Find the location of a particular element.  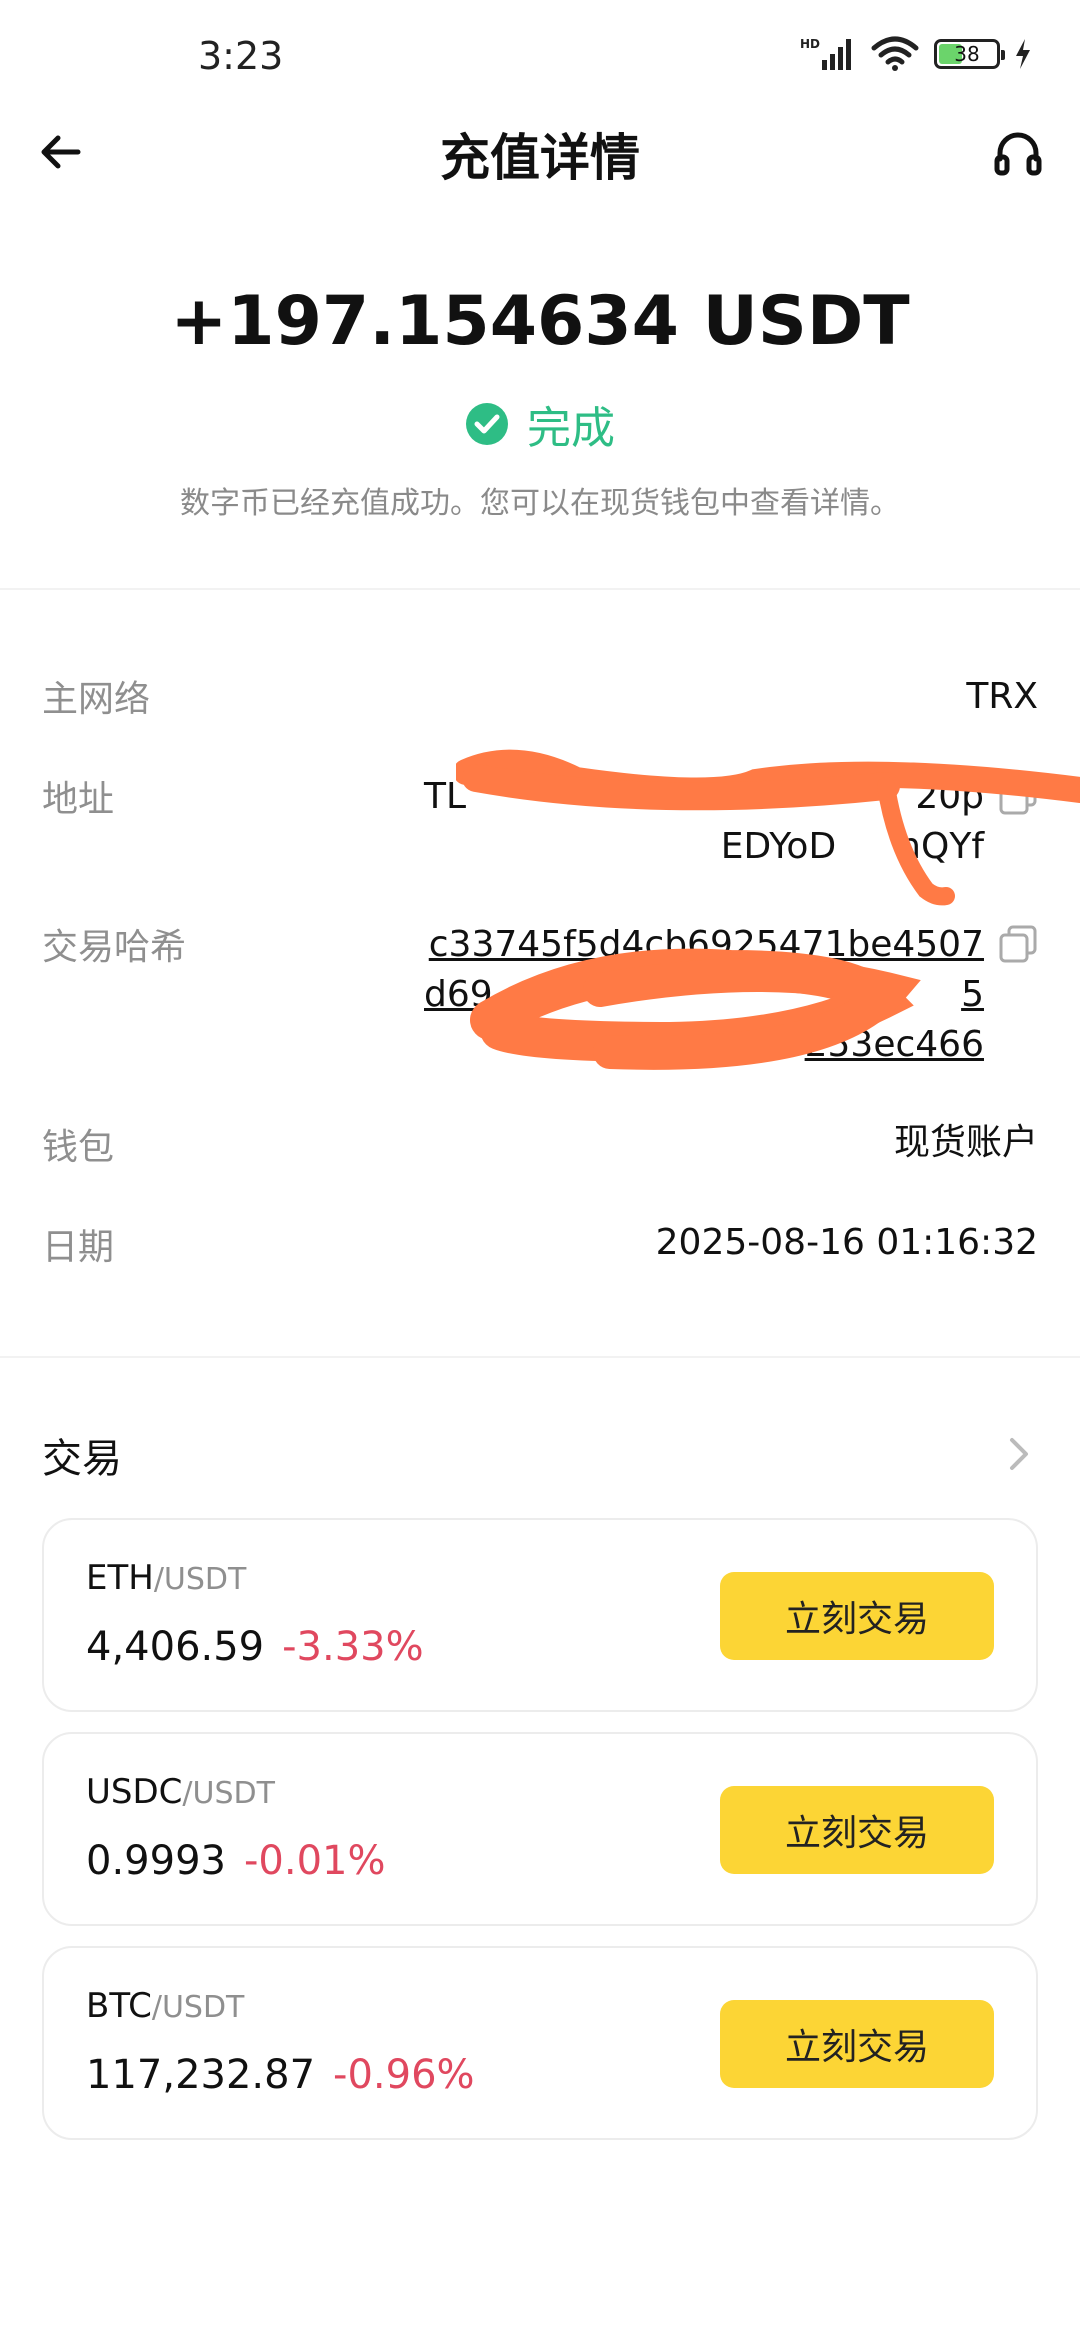

battery-level: 38 is located at coordinates (967, 54).